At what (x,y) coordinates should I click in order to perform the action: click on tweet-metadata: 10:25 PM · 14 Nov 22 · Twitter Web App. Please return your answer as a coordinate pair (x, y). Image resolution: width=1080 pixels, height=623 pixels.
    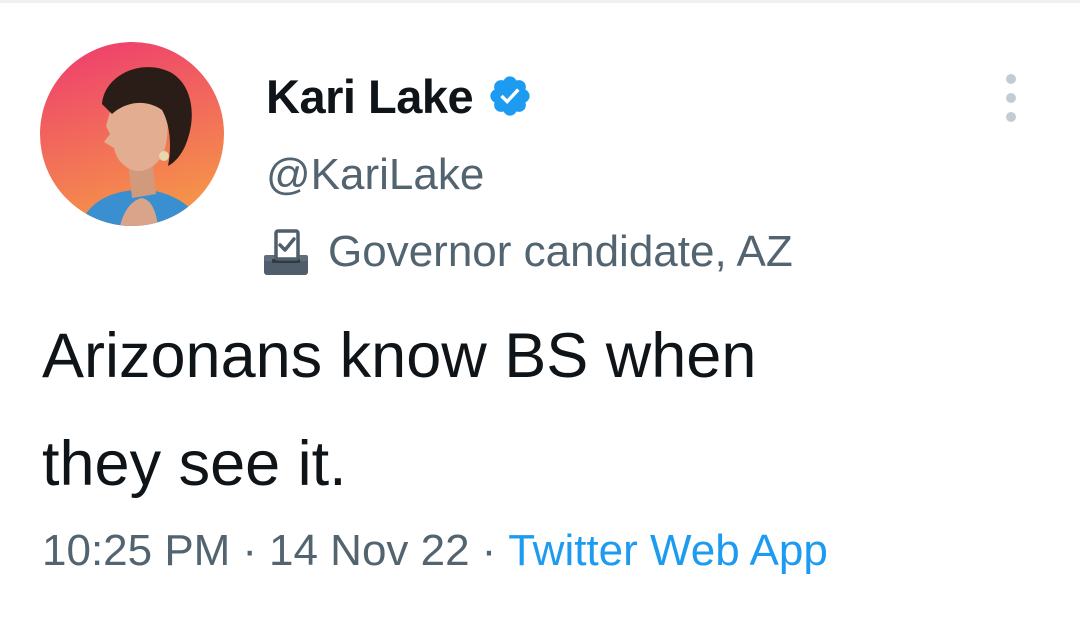
    Looking at the image, I should click on (435, 551).